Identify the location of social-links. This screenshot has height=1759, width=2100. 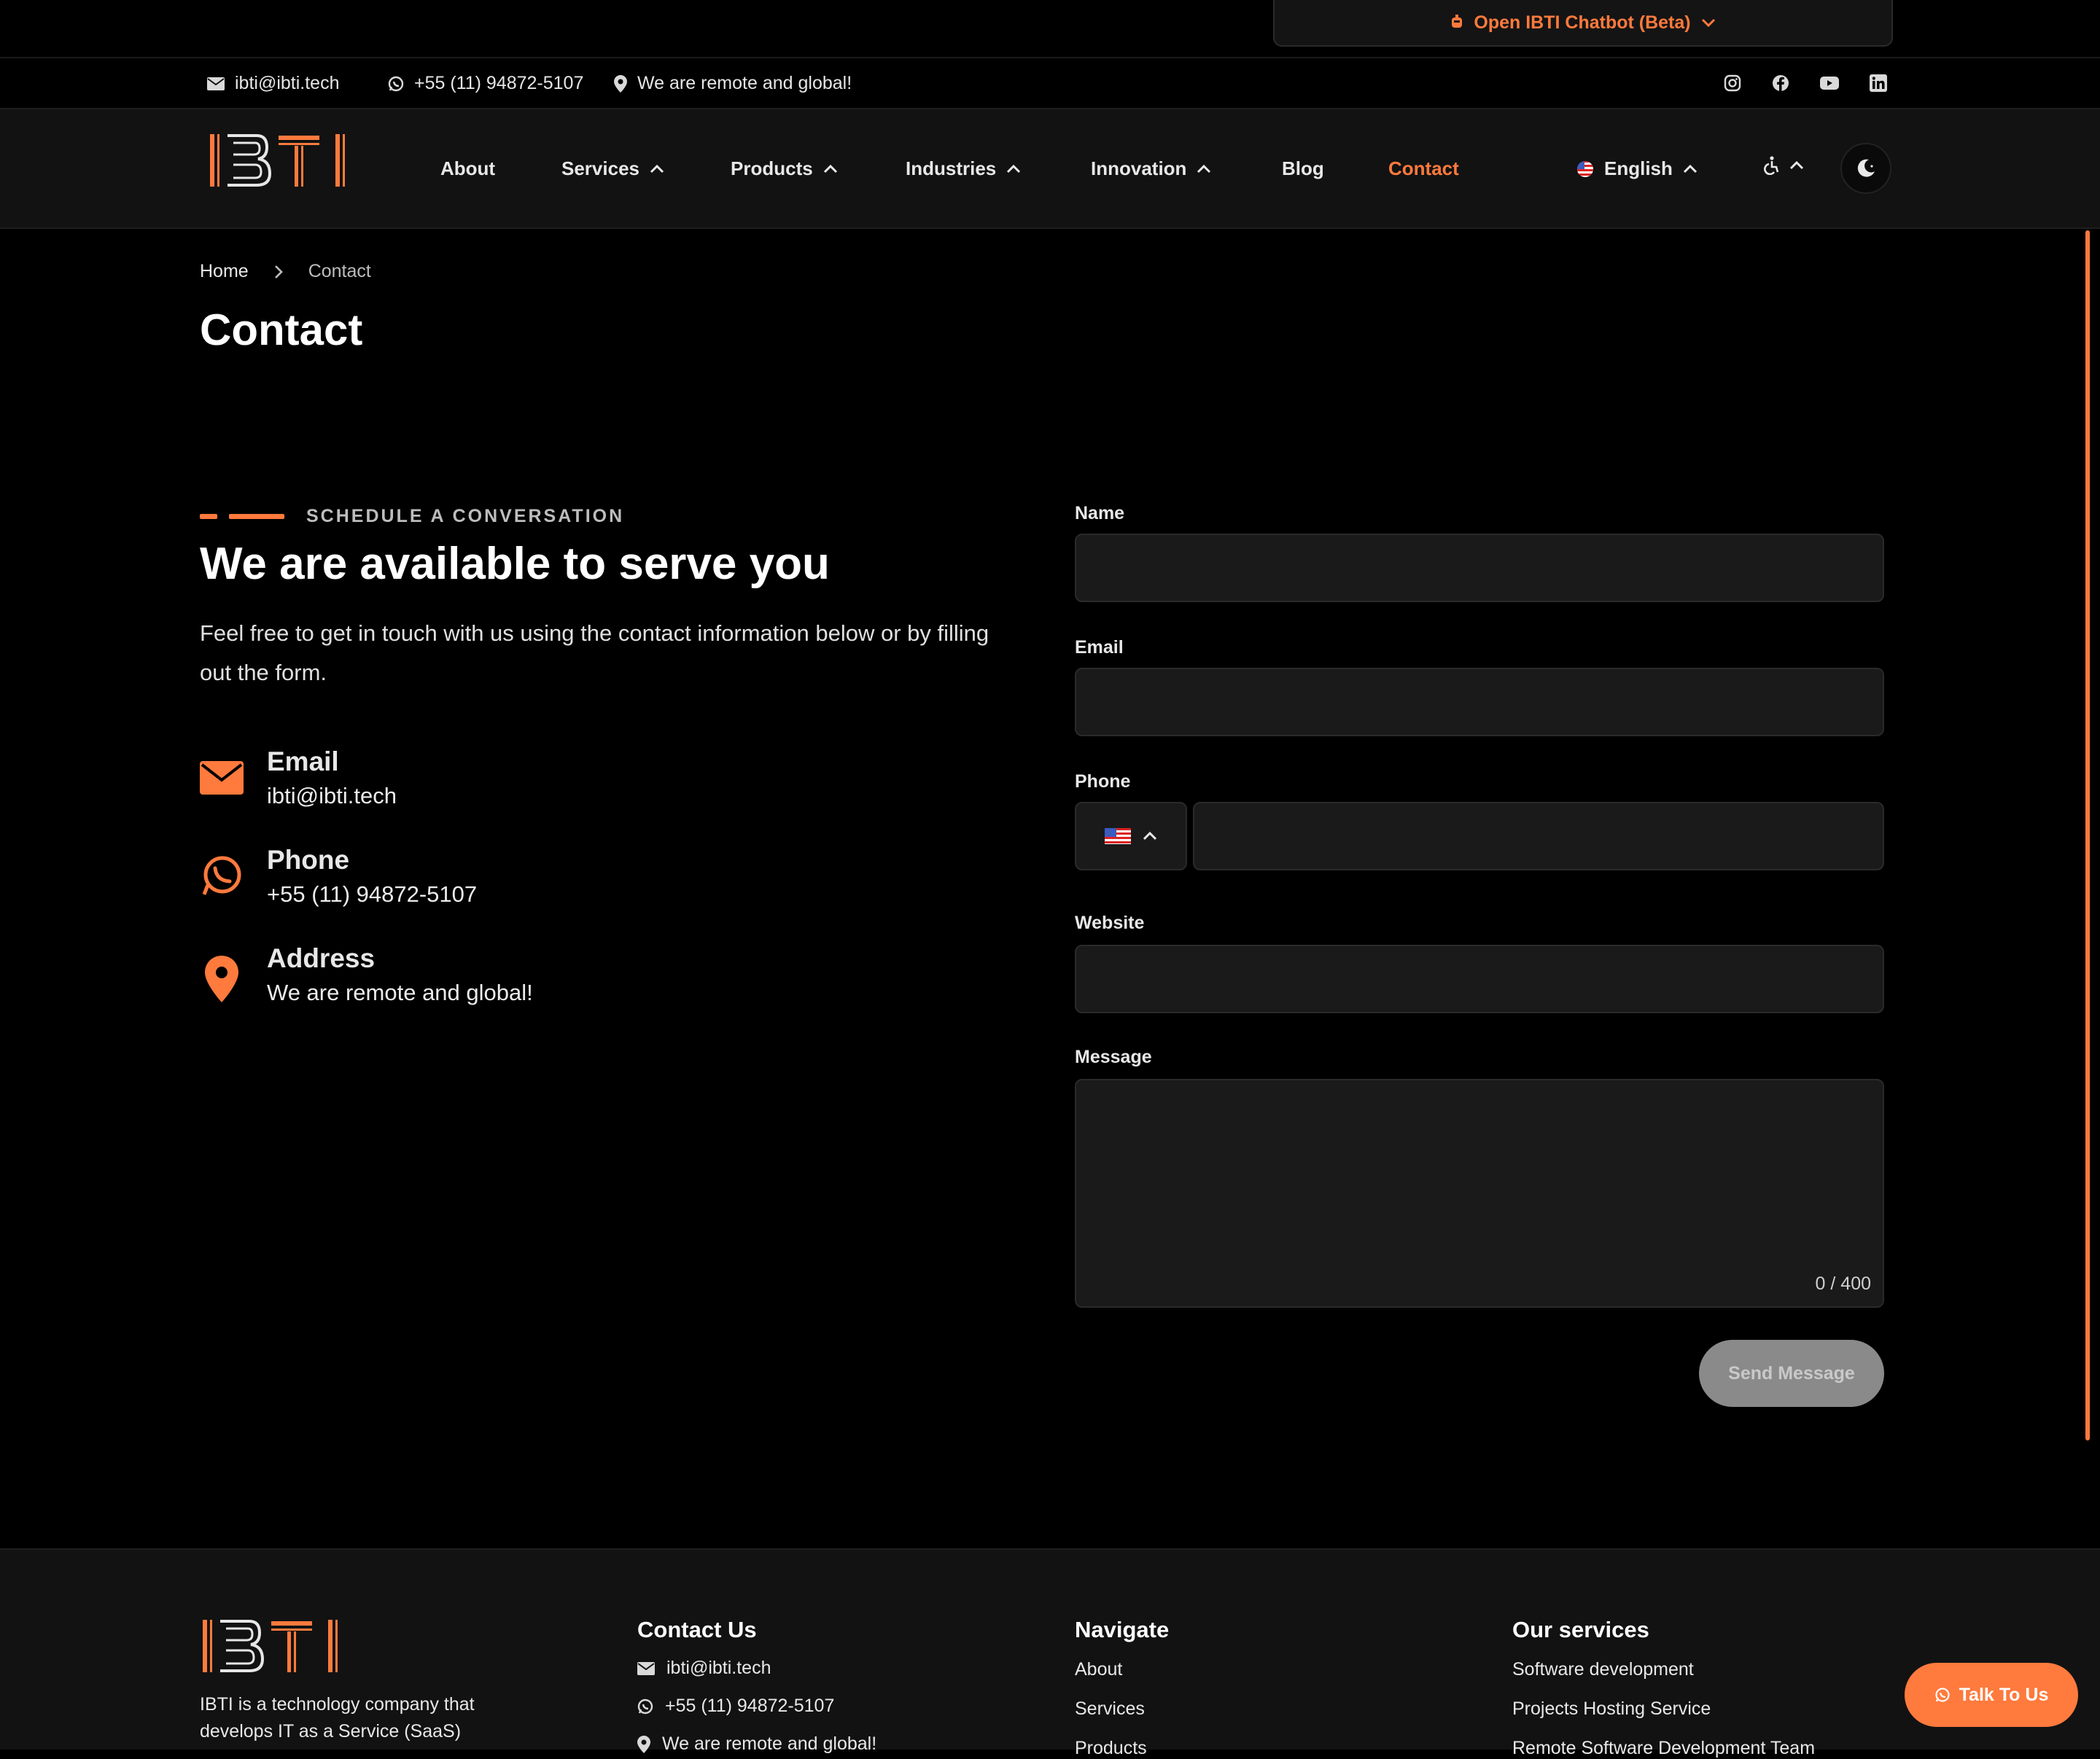
(1805, 83).